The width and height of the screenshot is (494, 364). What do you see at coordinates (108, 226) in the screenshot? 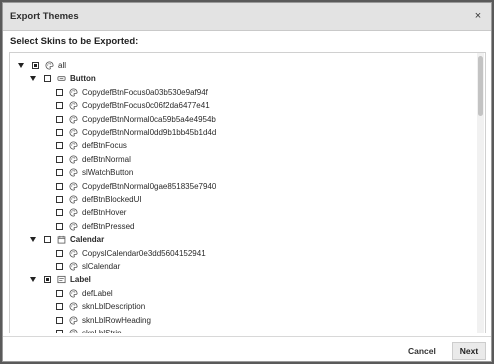
I see `tree-item-label: defBtnPressed` at bounding box center [108, 226].